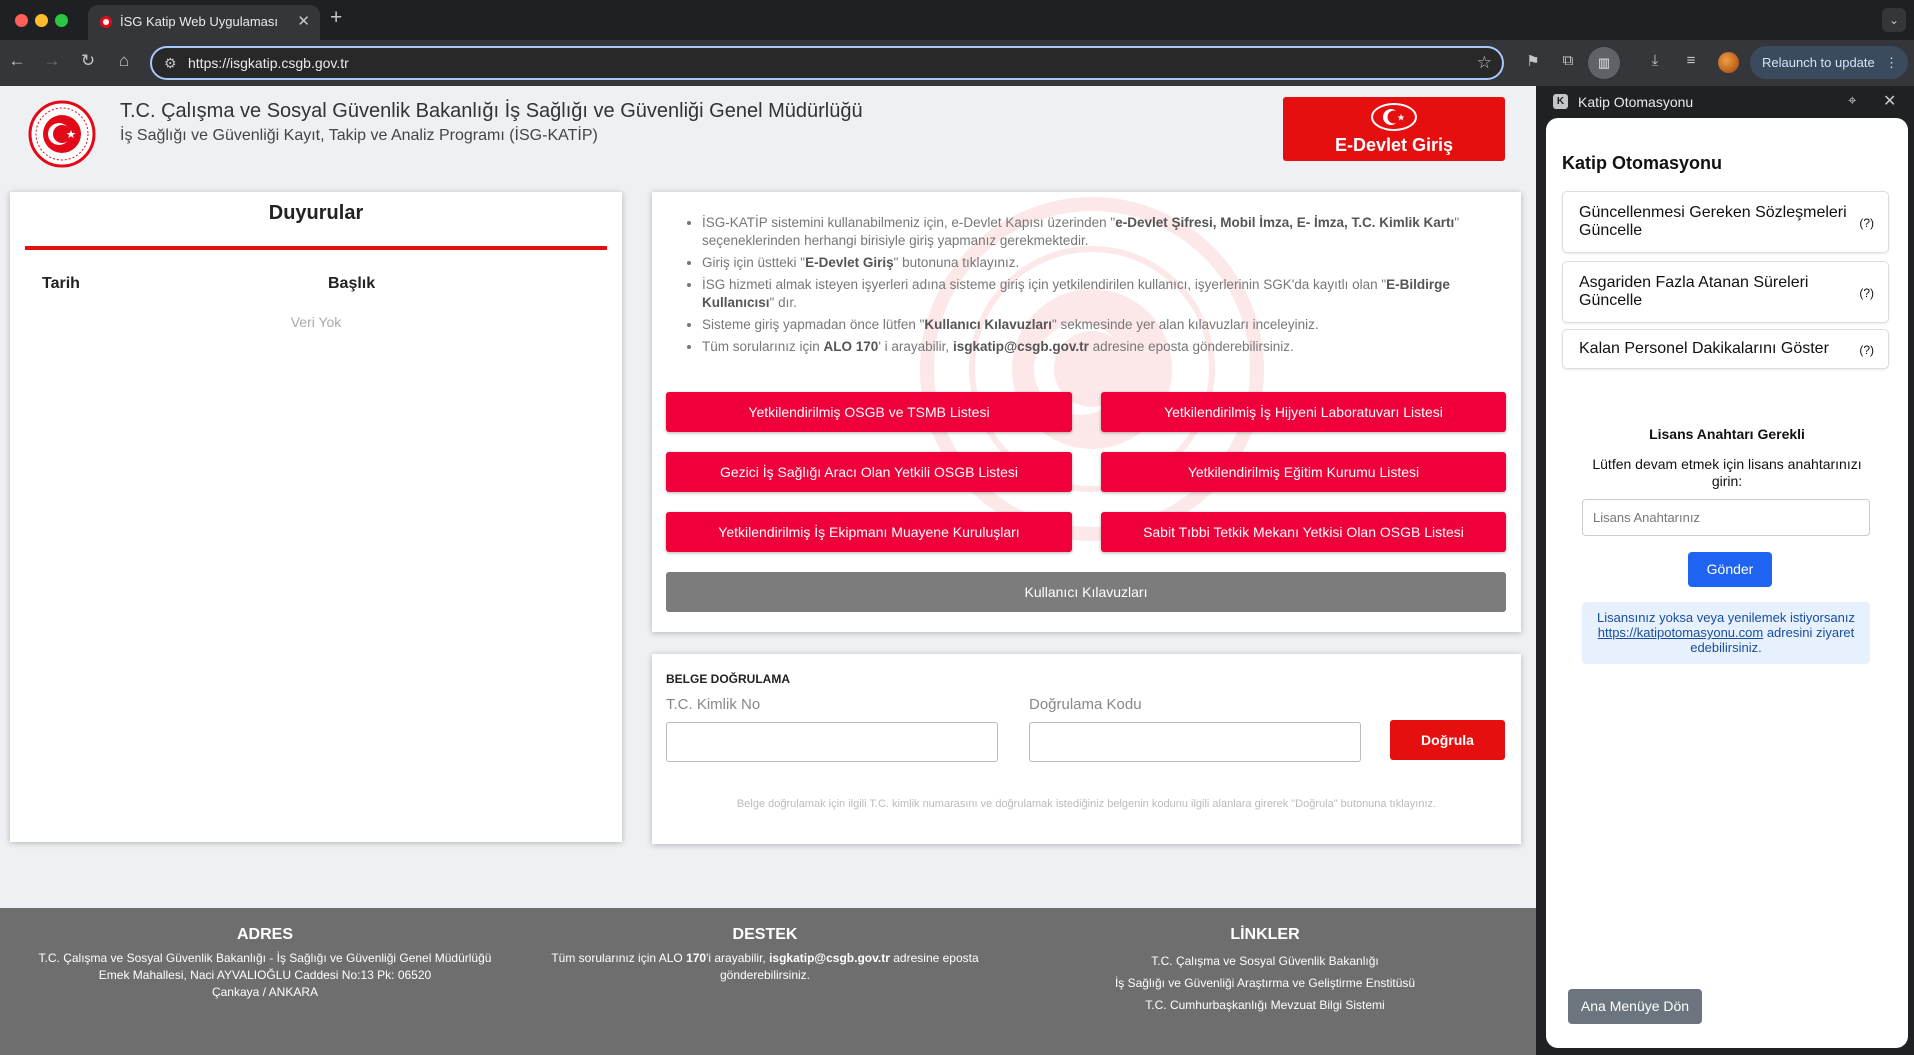 This screenshot has height=1055, width=1914. I want to click on column-header-title: Başlık, so click(352, 283).